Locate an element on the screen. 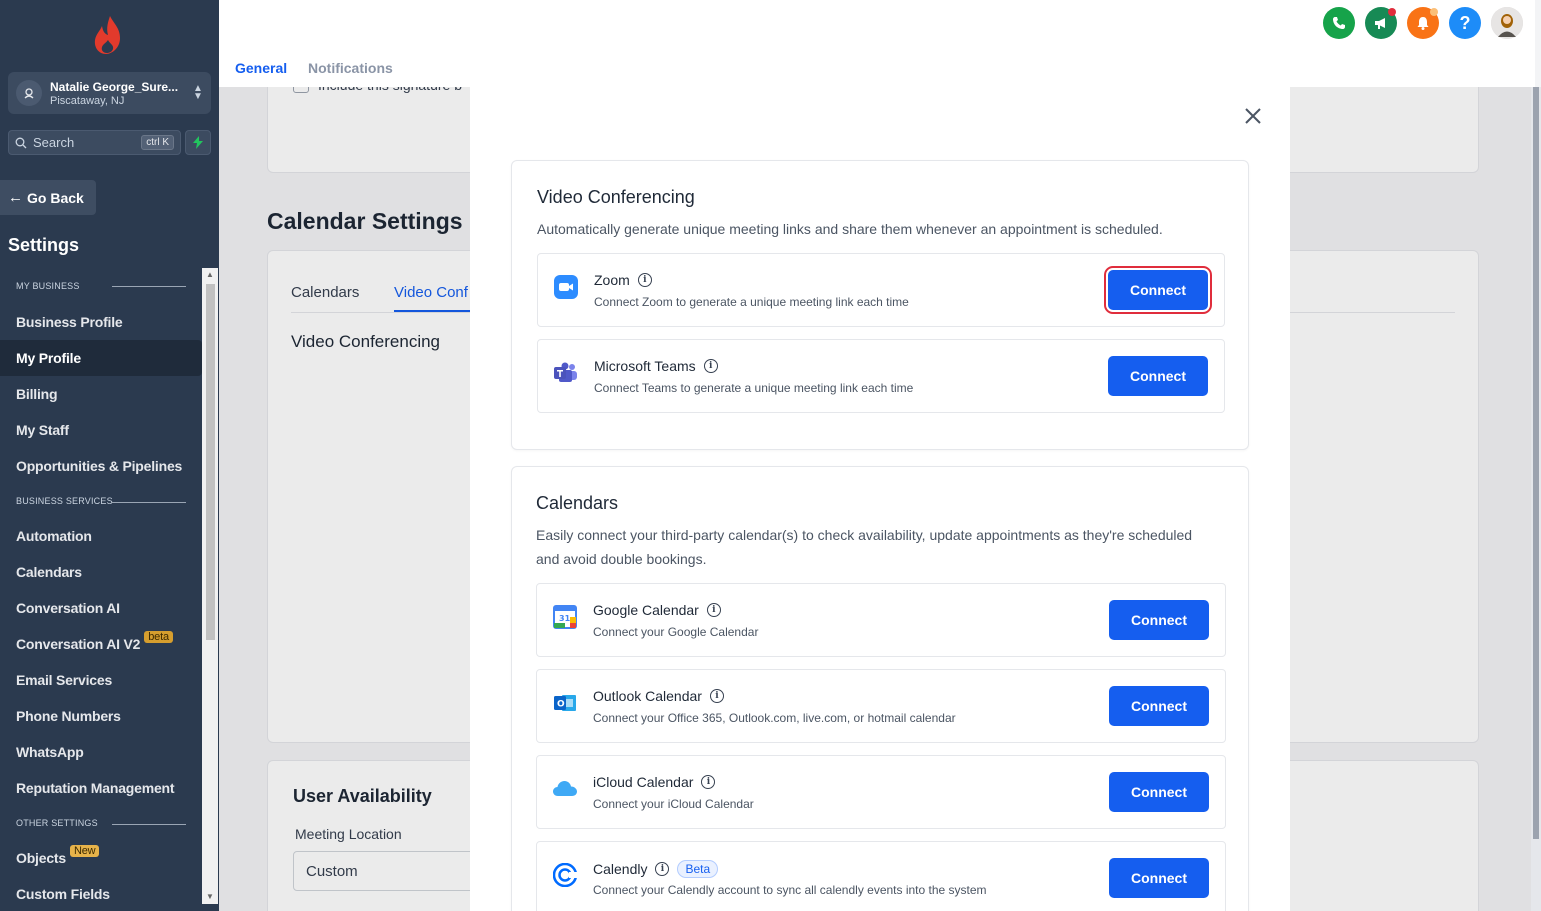 The image size is (1541, 911). section-my-business: MY BUSINESS is located at coordinates (101, 286).